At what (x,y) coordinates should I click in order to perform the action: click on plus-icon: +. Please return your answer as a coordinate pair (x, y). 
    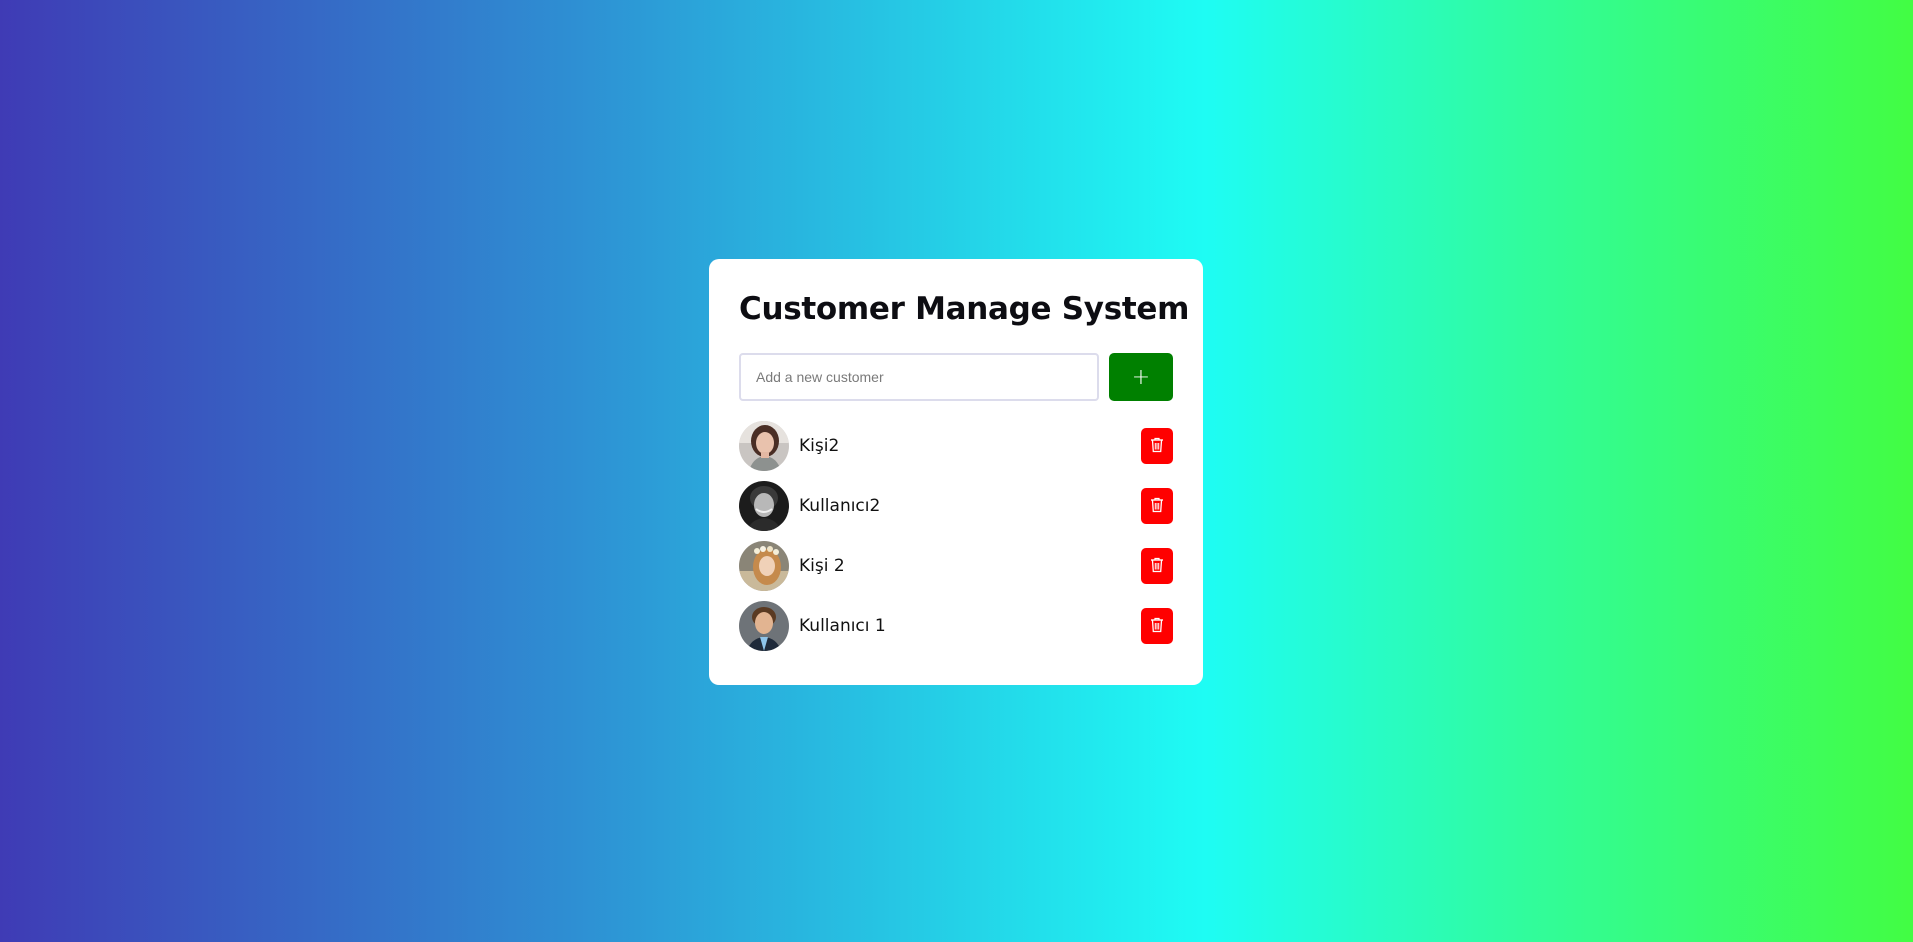
    Looking at the image, I should click on (1141, 377).